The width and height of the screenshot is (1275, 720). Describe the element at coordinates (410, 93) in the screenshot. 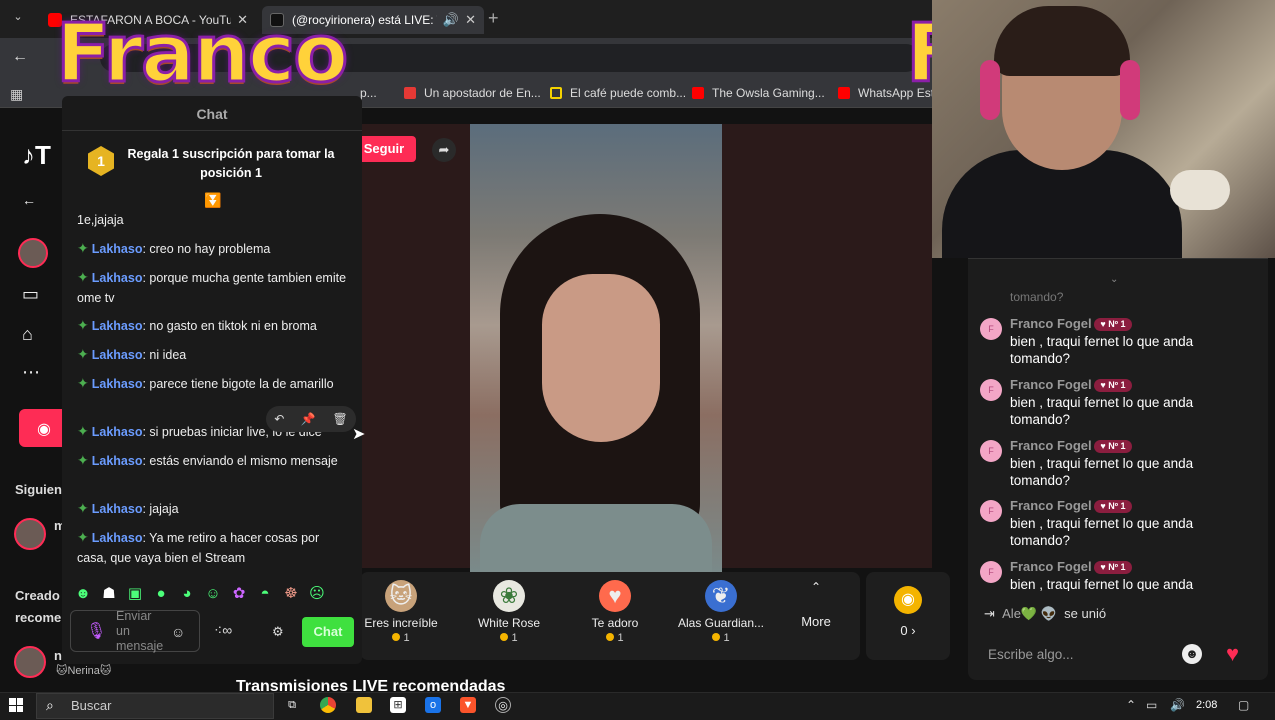

I see `bookmark-favicon-icon` at that location.